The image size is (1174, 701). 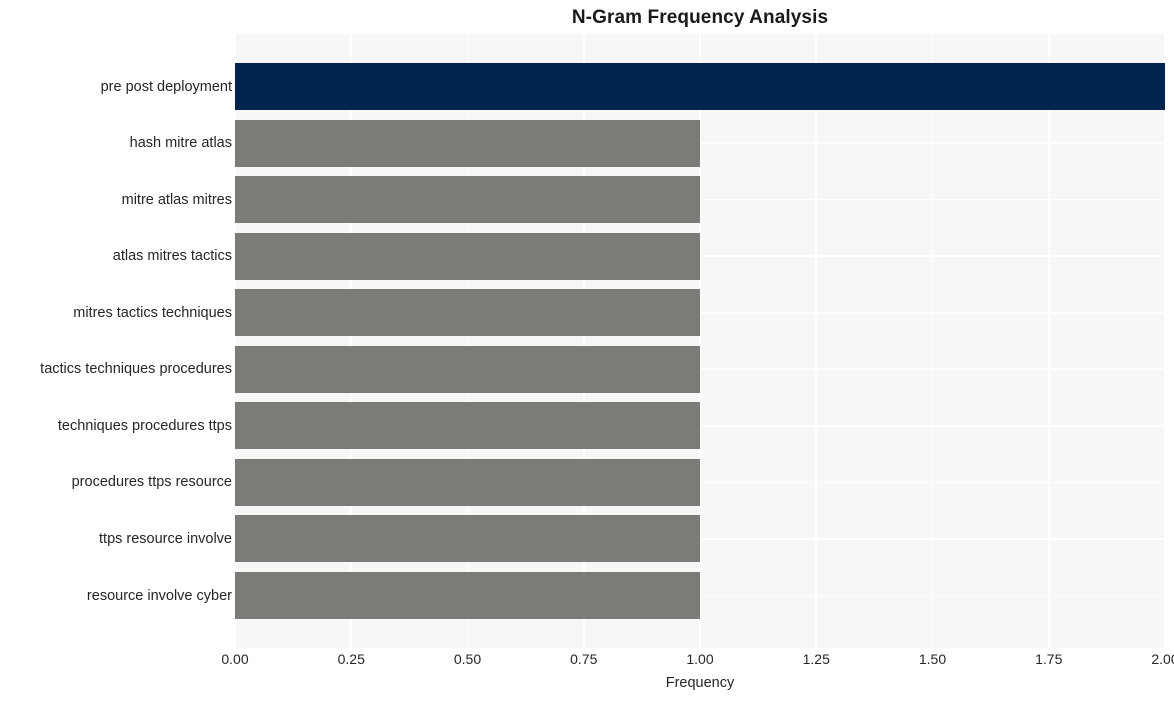 What do you see at coordinates (700, 17) in the screenshot?
I see `page-title: N-Gram Frequency Analysis` at bounding box center [700, 17].